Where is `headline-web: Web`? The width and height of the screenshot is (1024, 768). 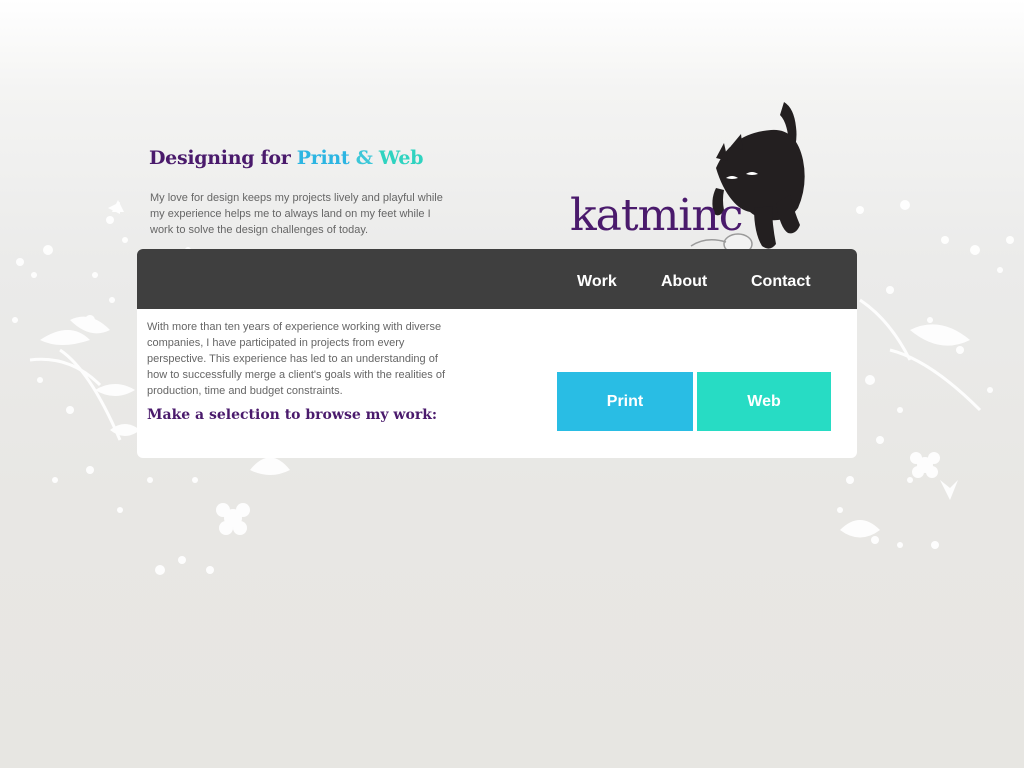
headline-web: Web is located at coordinates (401, 158).